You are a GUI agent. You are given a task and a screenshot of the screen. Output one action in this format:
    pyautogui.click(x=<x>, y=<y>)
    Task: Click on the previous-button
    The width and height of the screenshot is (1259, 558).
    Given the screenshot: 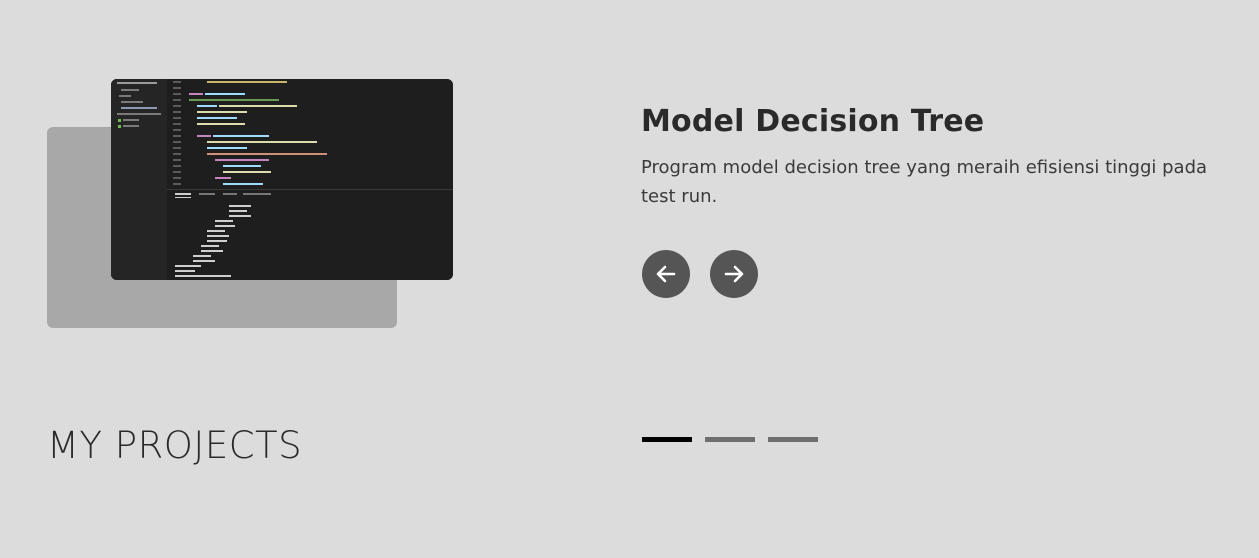 What is the action you would take?
    pyautogui.click(x=666, y=274)
    